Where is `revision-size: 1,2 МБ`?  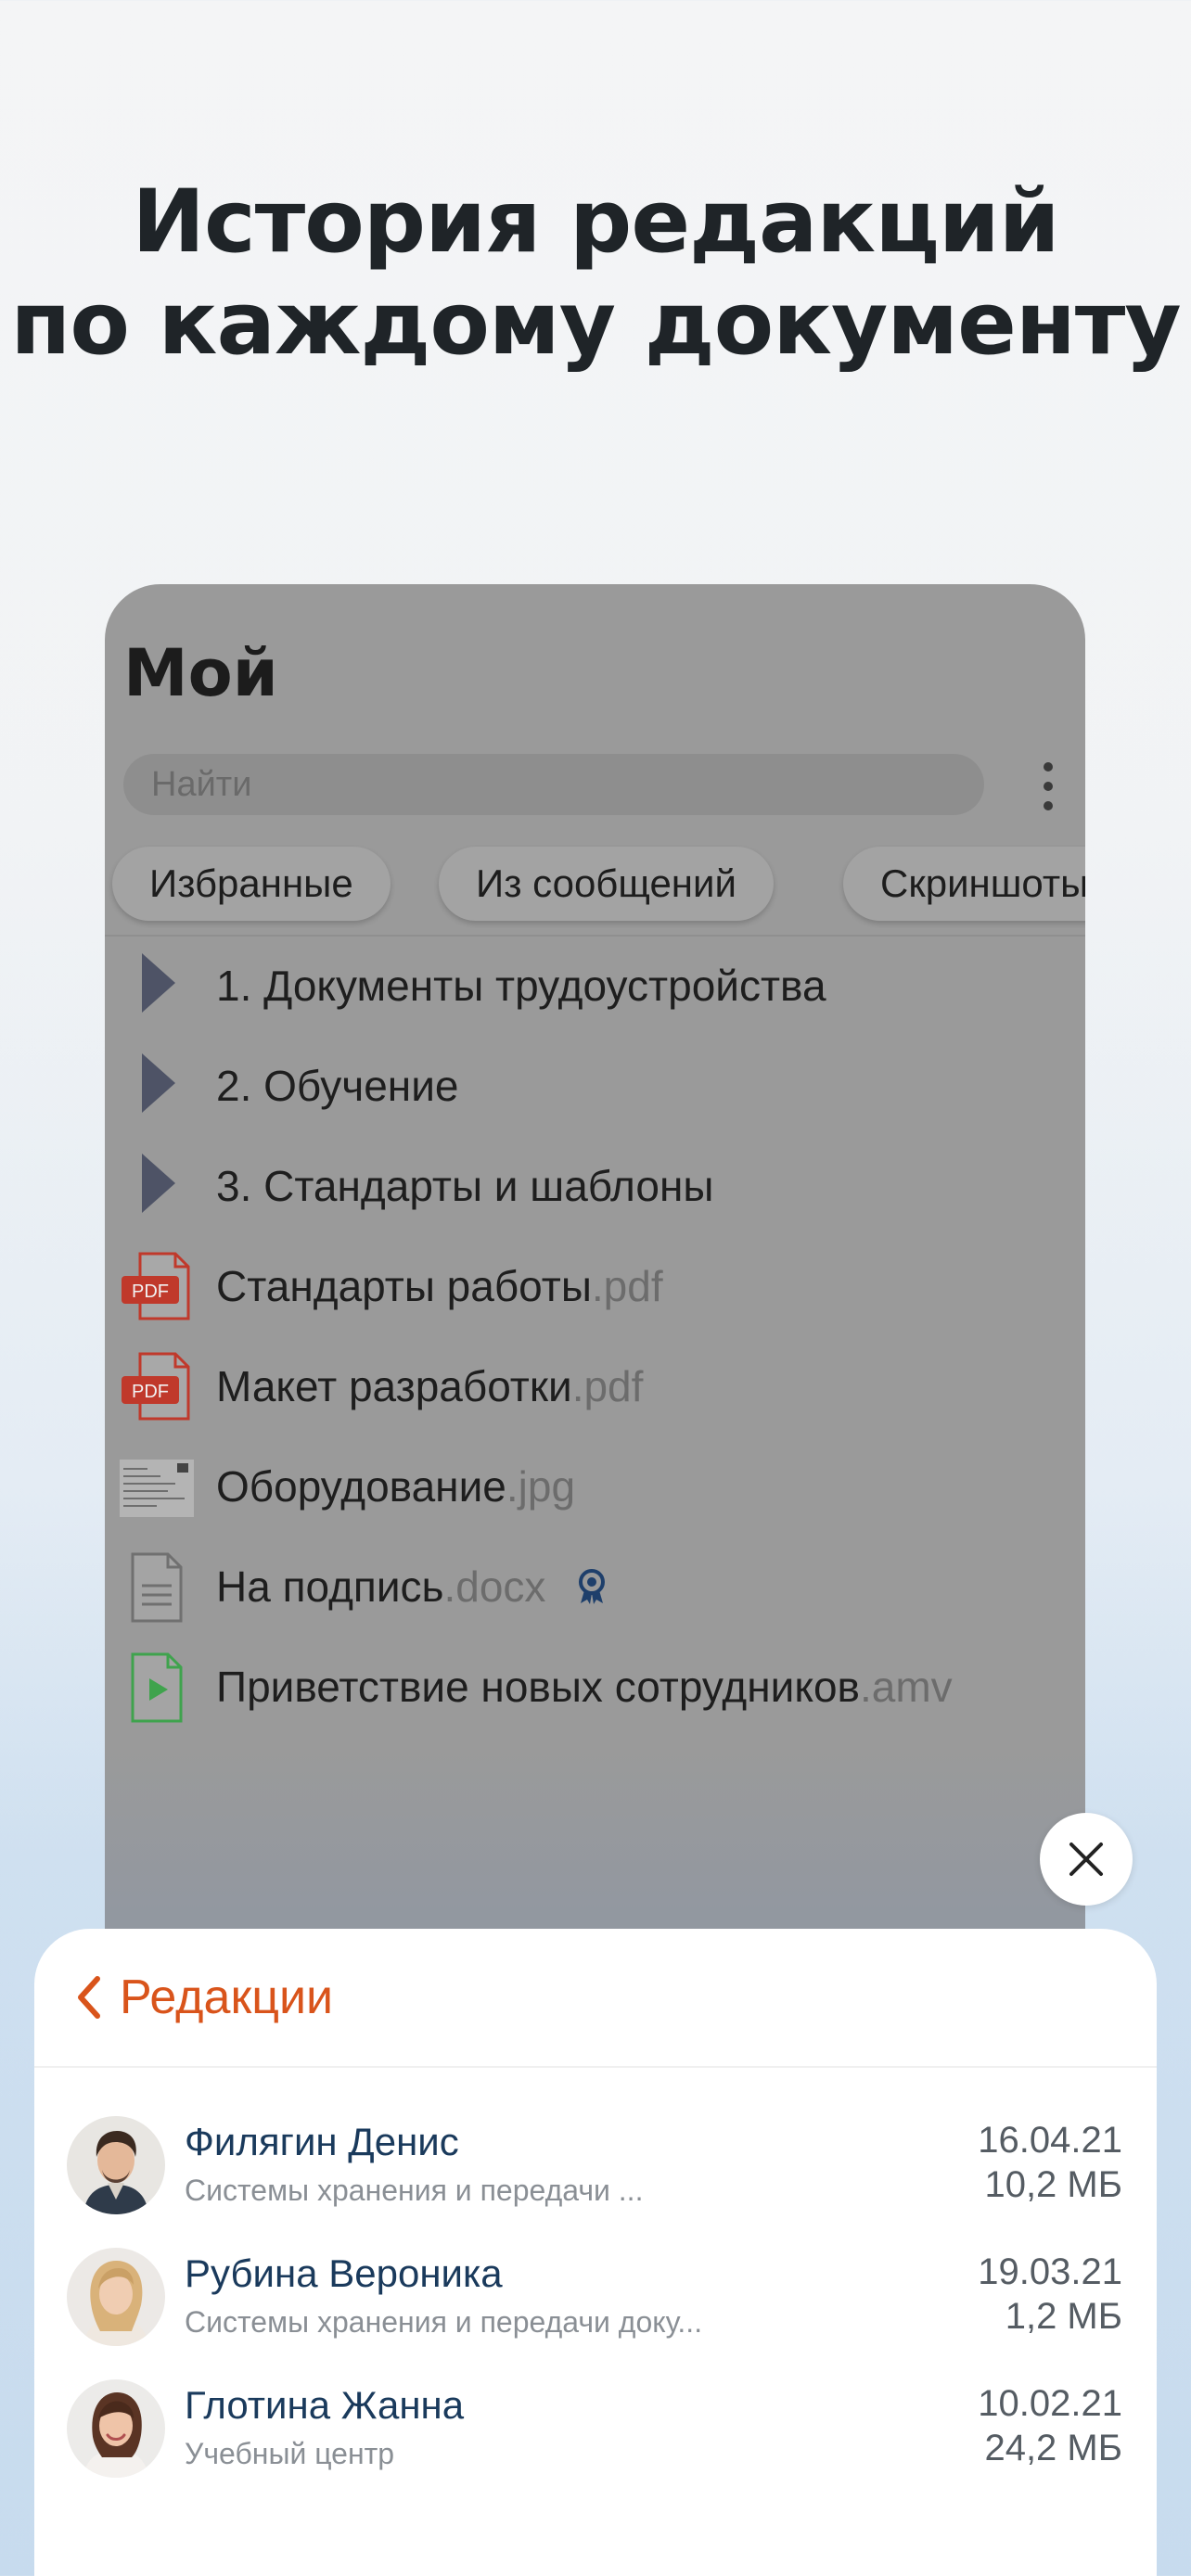 revision-size: 1,2 МБ is located at coordinates (1063, 2316).